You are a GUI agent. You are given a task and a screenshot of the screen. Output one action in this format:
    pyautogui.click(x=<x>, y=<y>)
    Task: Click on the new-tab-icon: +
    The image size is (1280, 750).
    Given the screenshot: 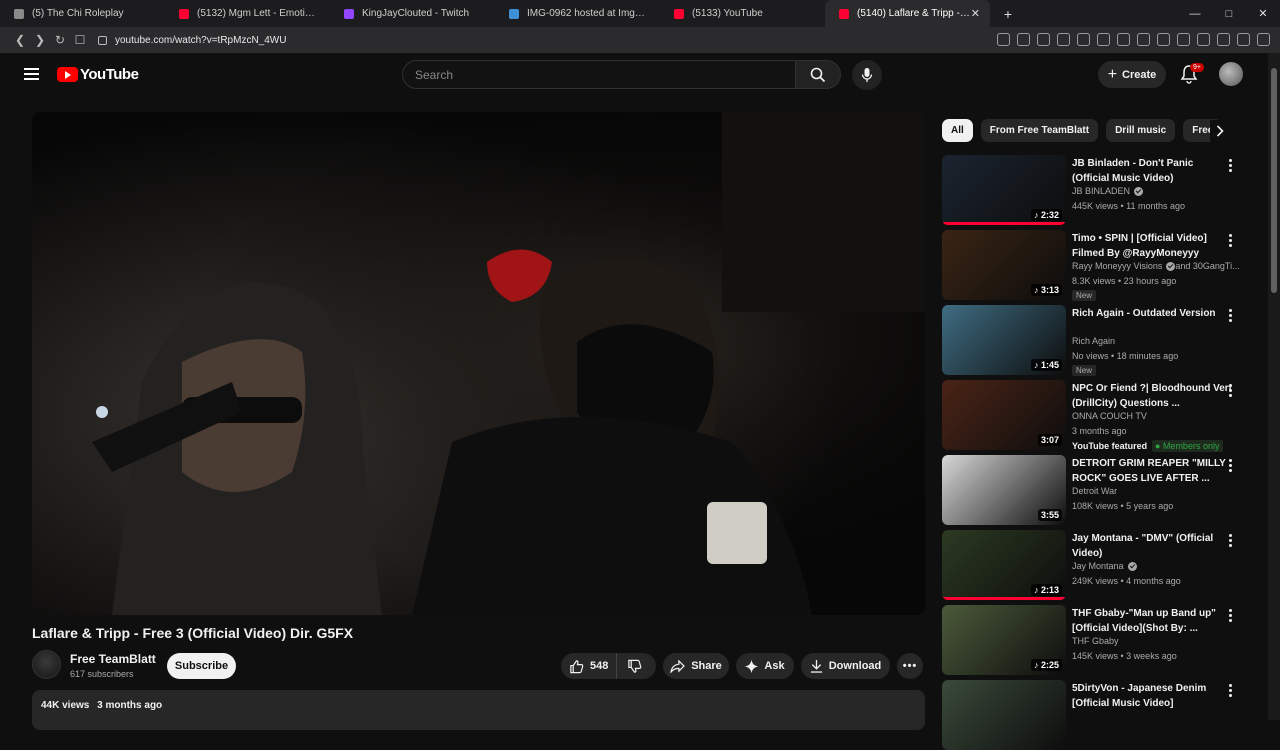 What is the action you would take?
    pyautogui.click(x=1008, y=14)
    